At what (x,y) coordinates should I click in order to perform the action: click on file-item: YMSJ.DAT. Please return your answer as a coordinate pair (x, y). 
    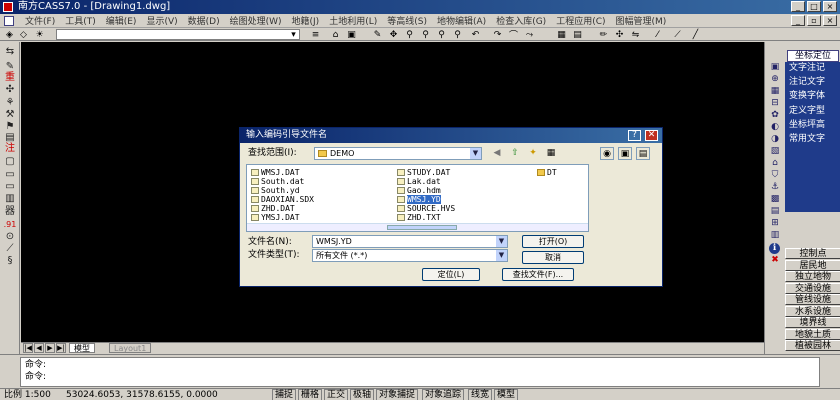
    Looking at the image, I should click on (275, 217).